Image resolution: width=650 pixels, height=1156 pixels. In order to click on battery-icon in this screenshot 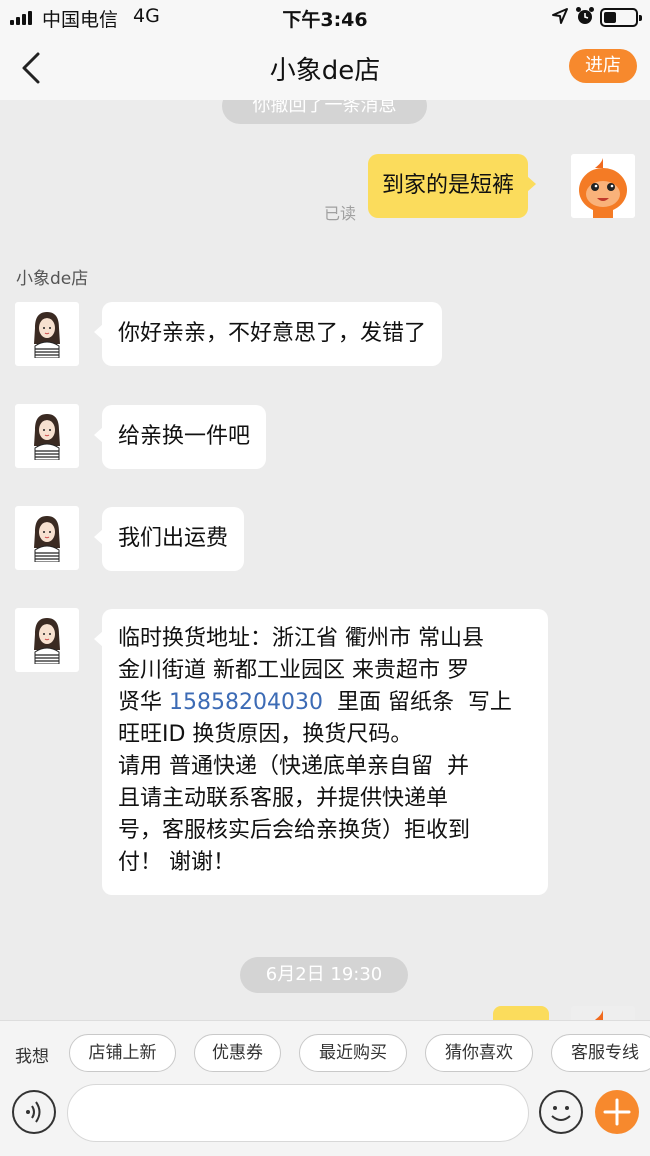, I will do `click(621, 17)`.